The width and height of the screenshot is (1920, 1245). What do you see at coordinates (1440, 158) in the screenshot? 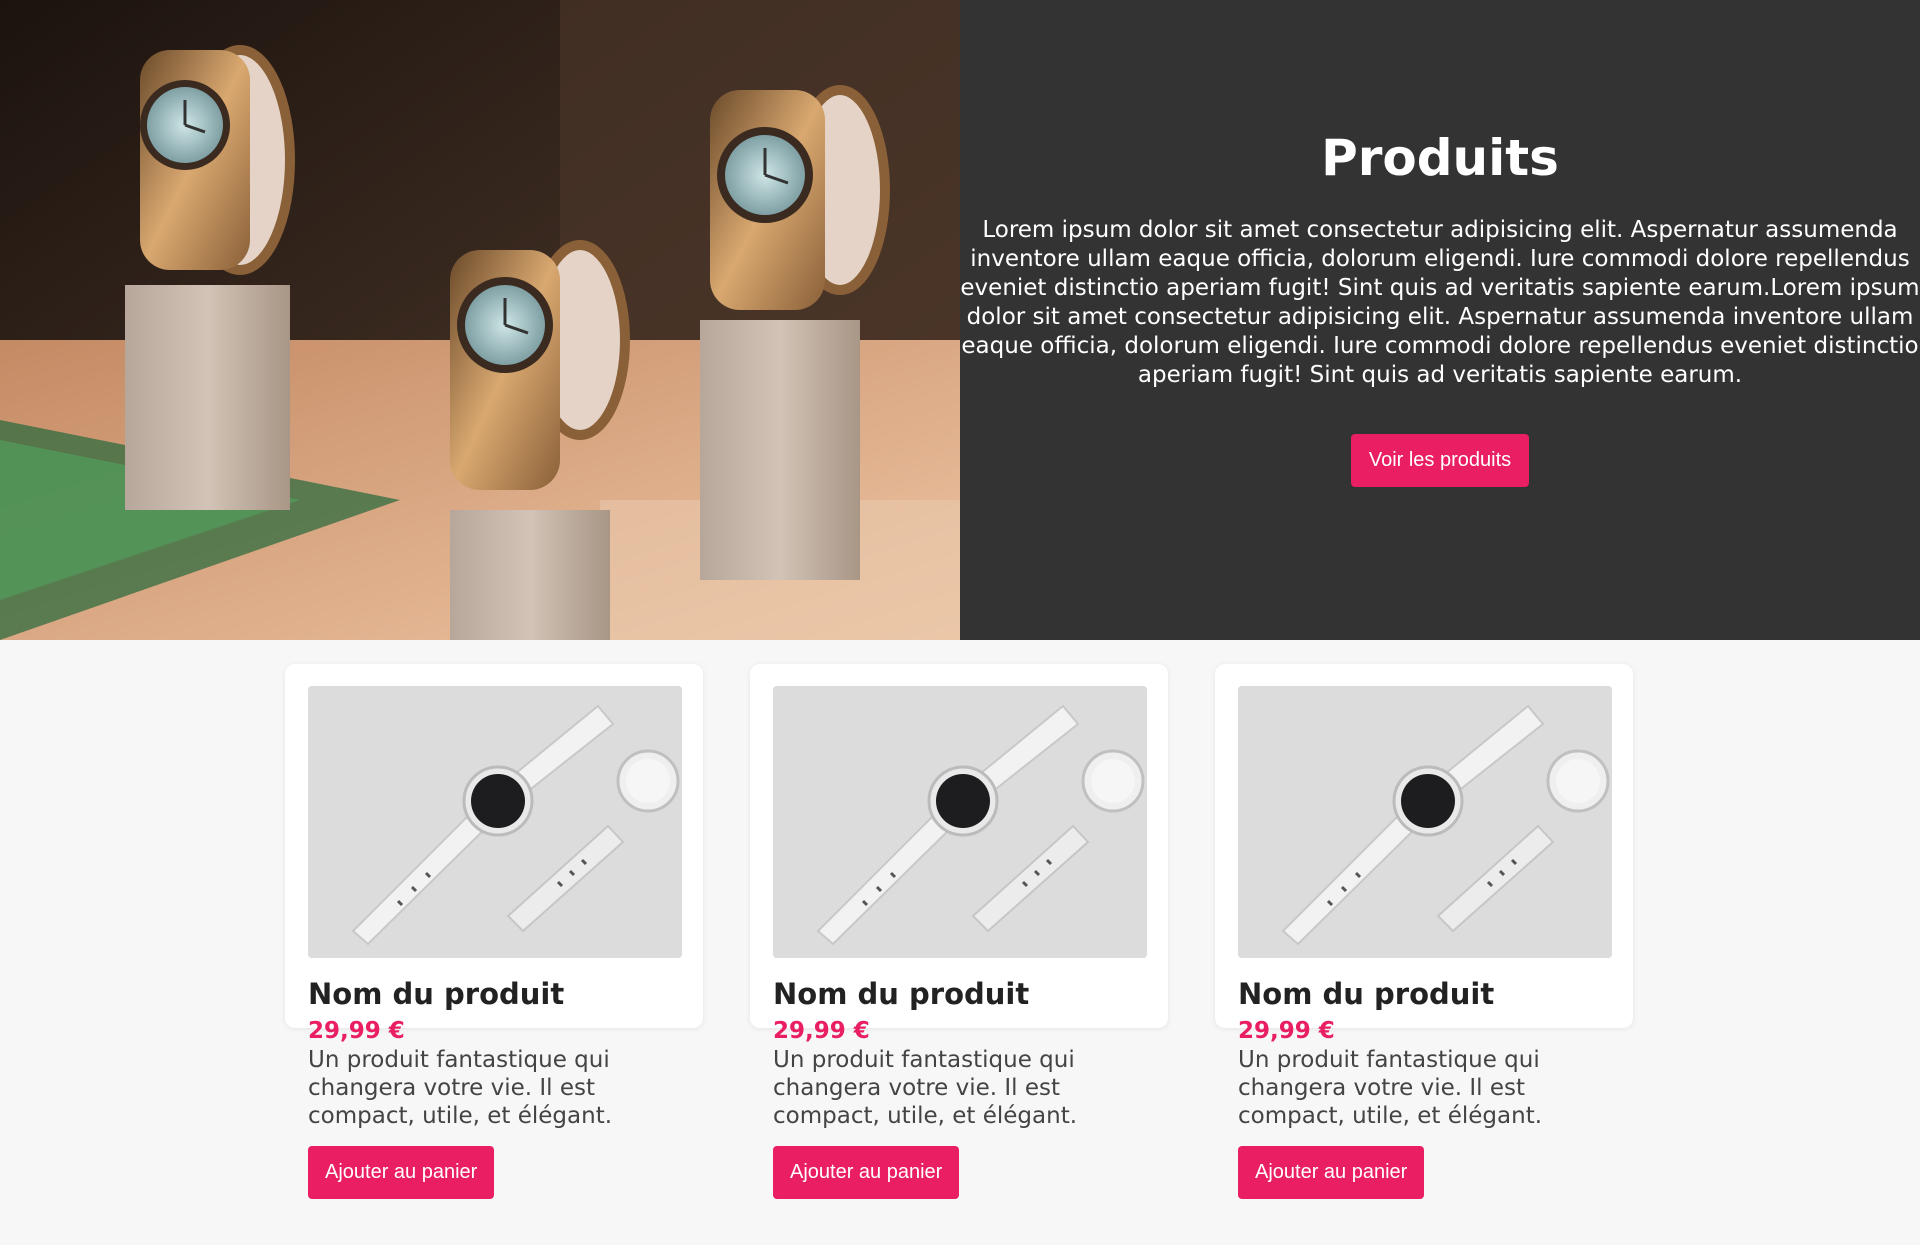
I see `page-title: Produits` at bounding box center [1440, 158].